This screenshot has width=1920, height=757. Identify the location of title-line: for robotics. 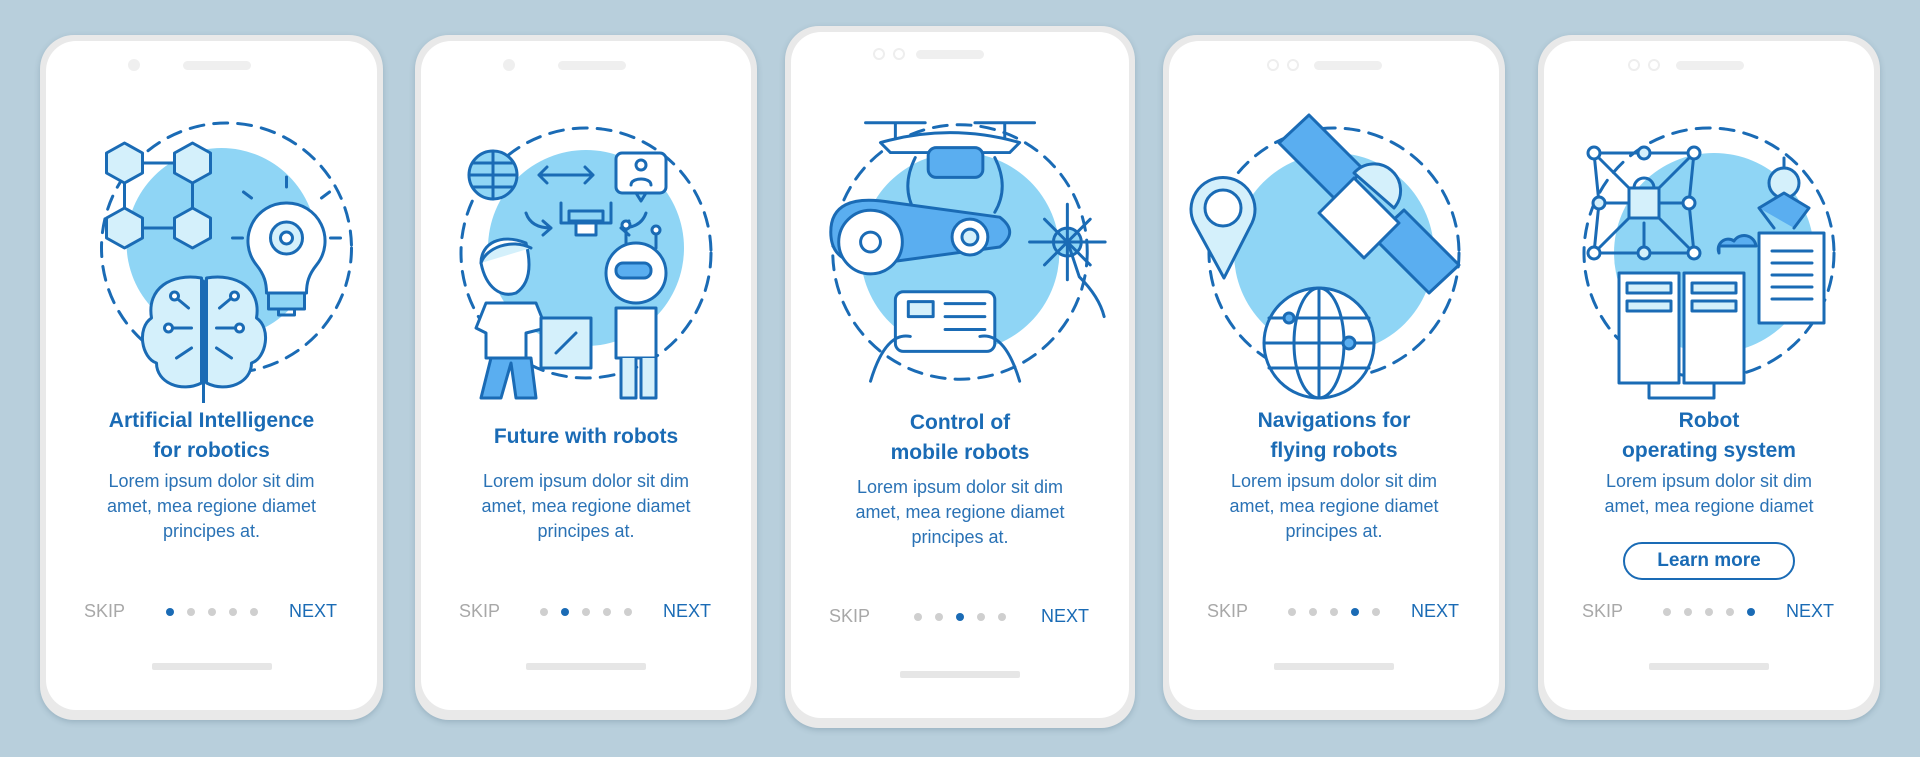
(211, 450).